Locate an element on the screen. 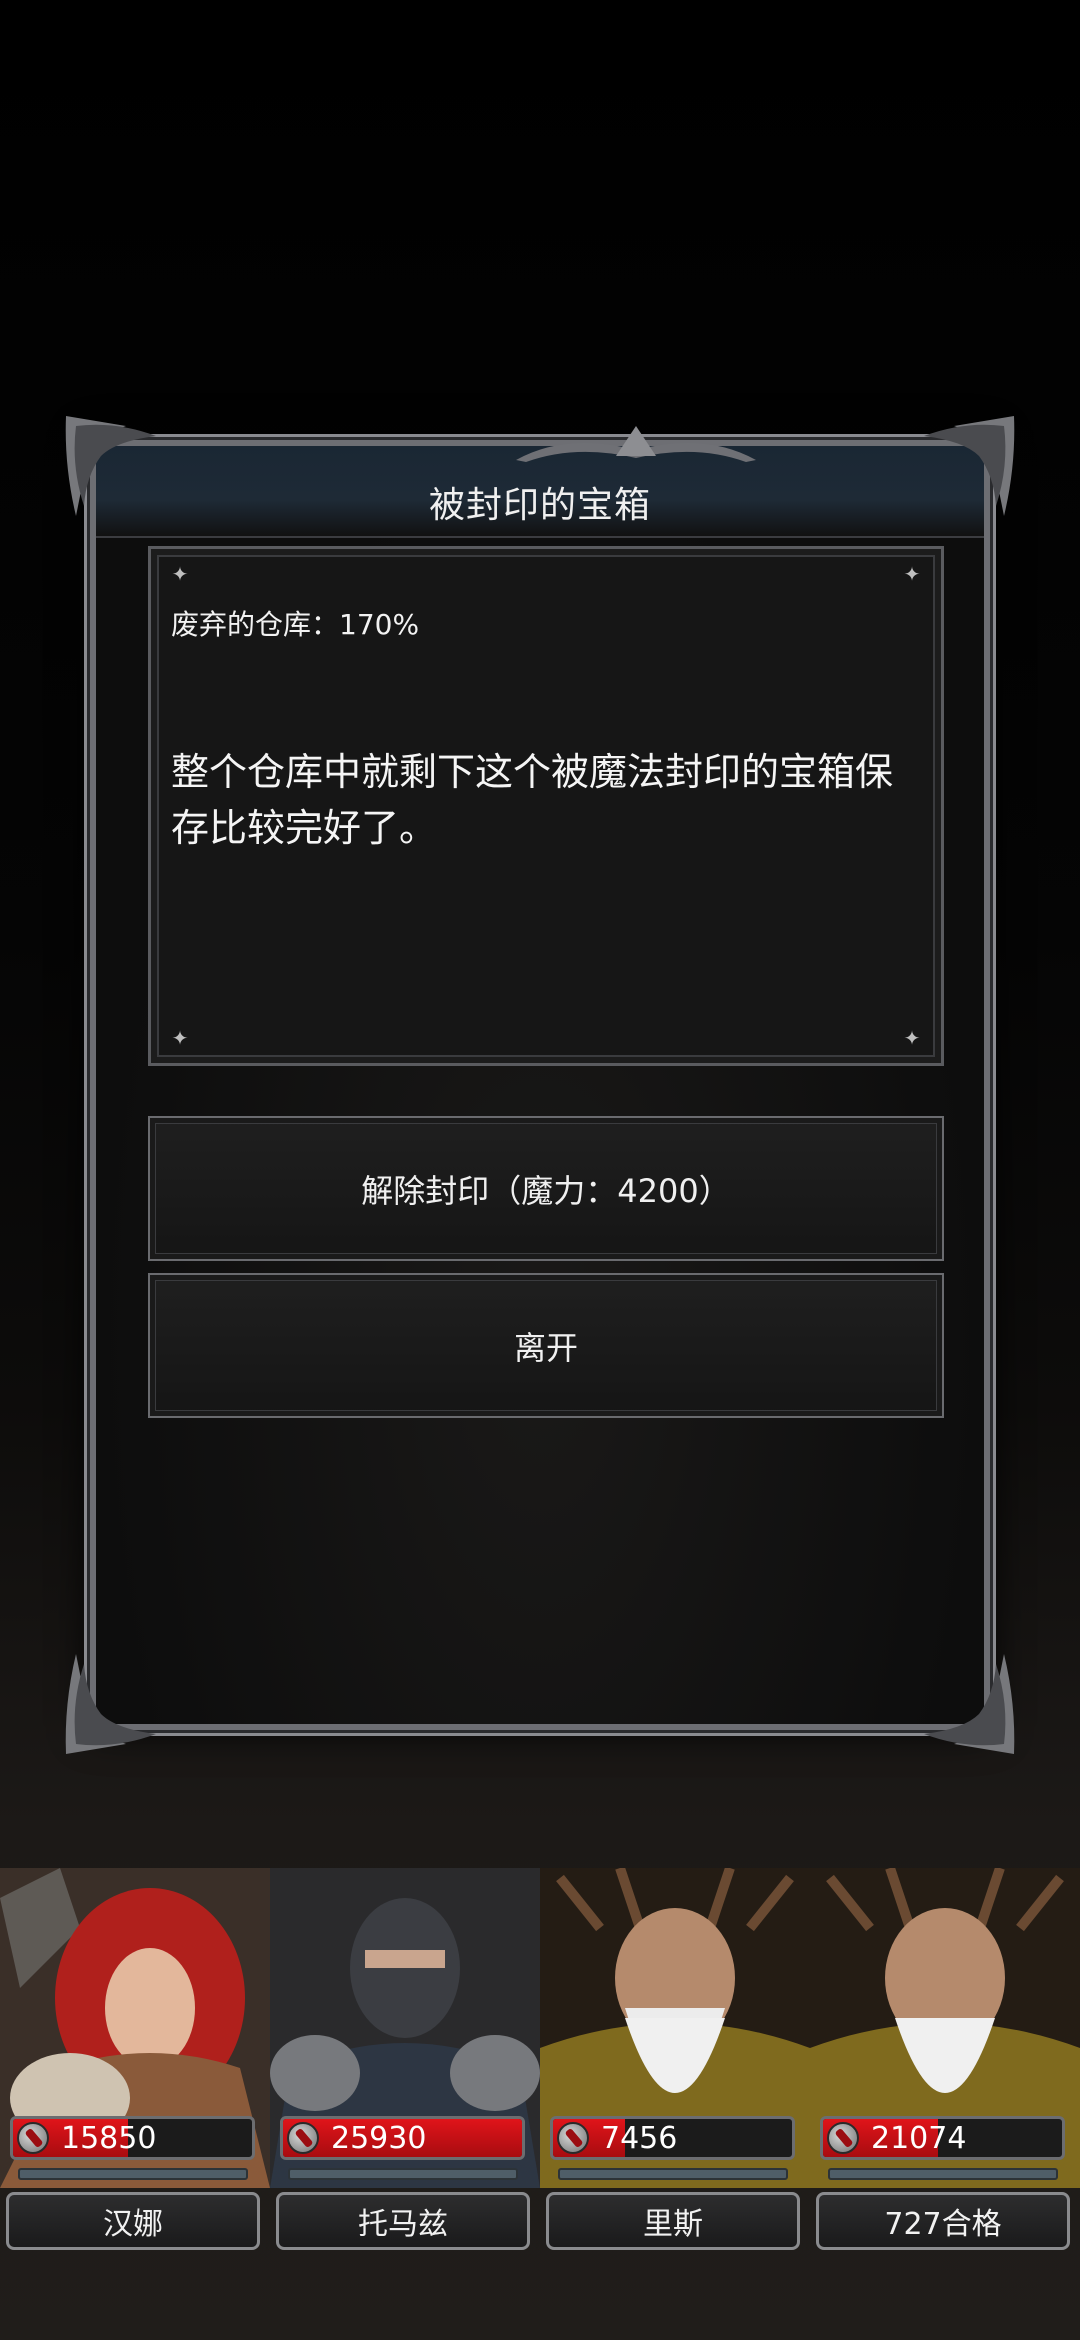  hp-value: 21074 is located at coordinates (919, 2138).